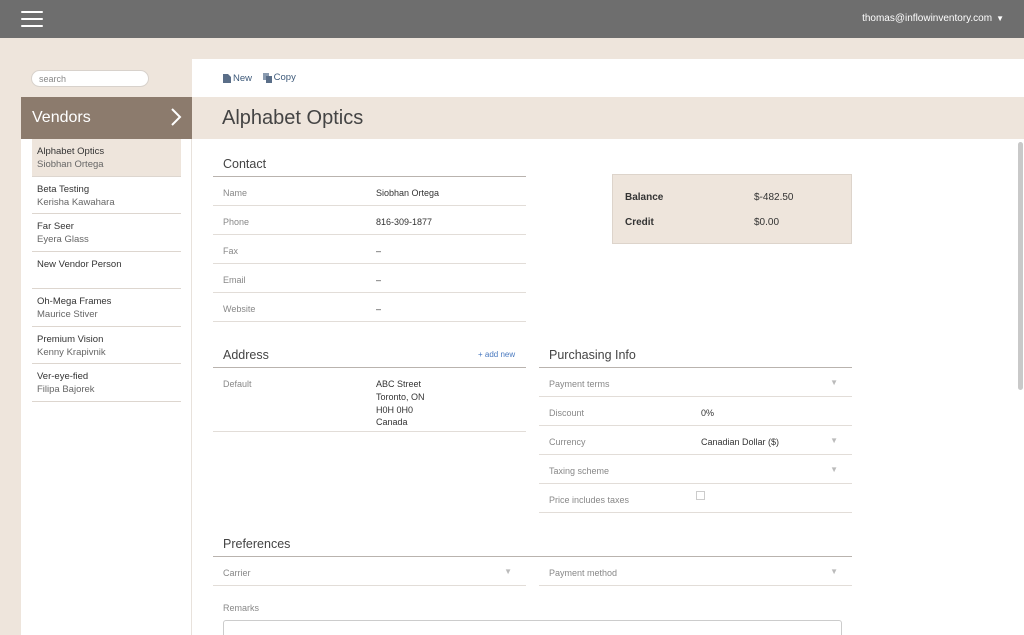  Describe the element at coordinates (392, 422) in the screenshot. I see `address-line-4: Canada` at that location.